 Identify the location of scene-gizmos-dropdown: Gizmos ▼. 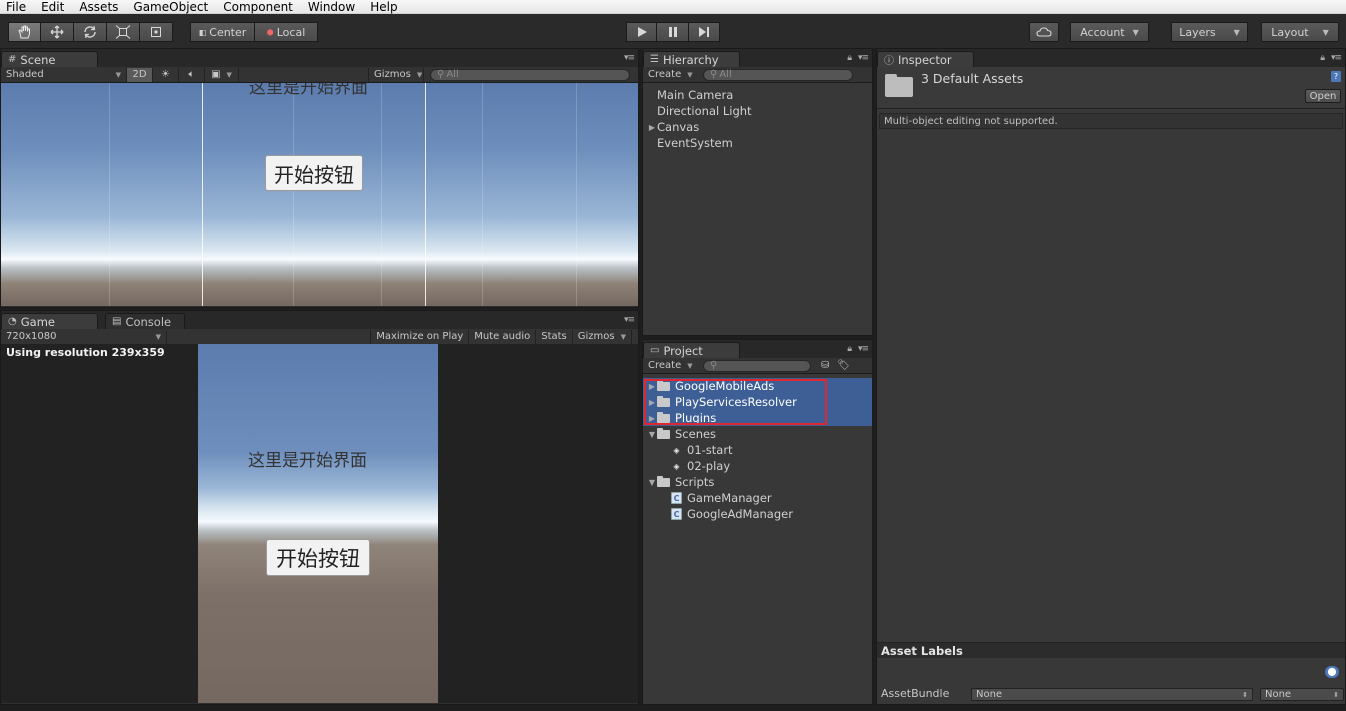
(396, 74).